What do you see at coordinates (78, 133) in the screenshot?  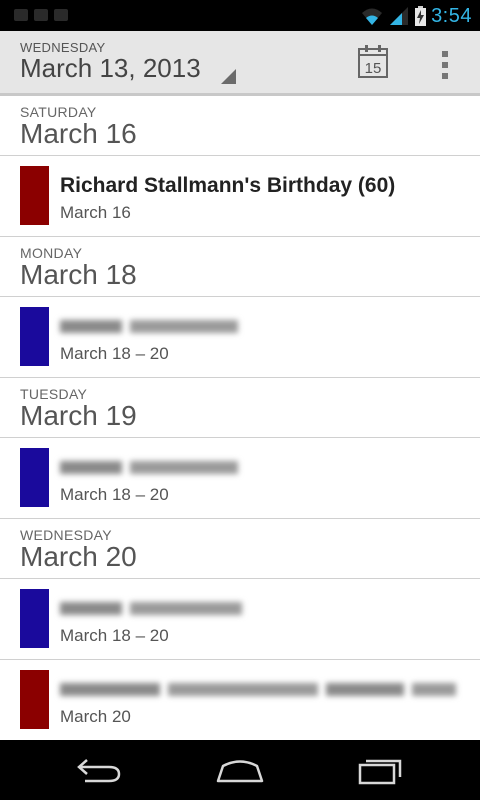 I see `day-date: March 16` at bounding box center [78, 133].